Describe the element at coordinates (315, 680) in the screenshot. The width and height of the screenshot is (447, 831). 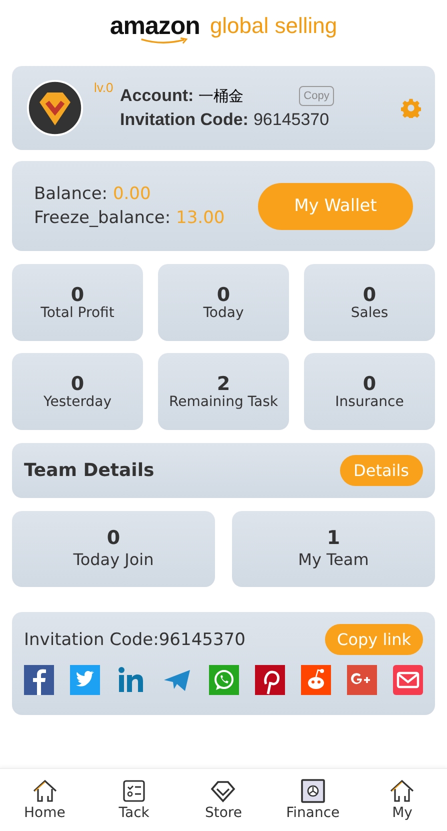
I see `reddit-icon` at that location.